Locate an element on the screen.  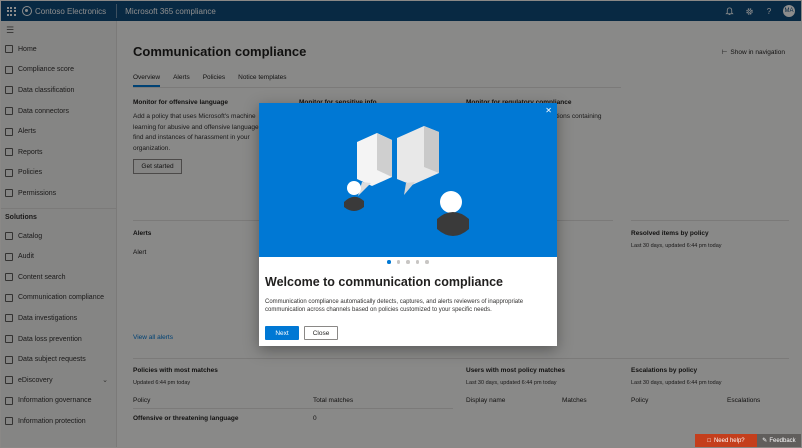
feedback-icon: ✎ is located at coordinates (765, 441).